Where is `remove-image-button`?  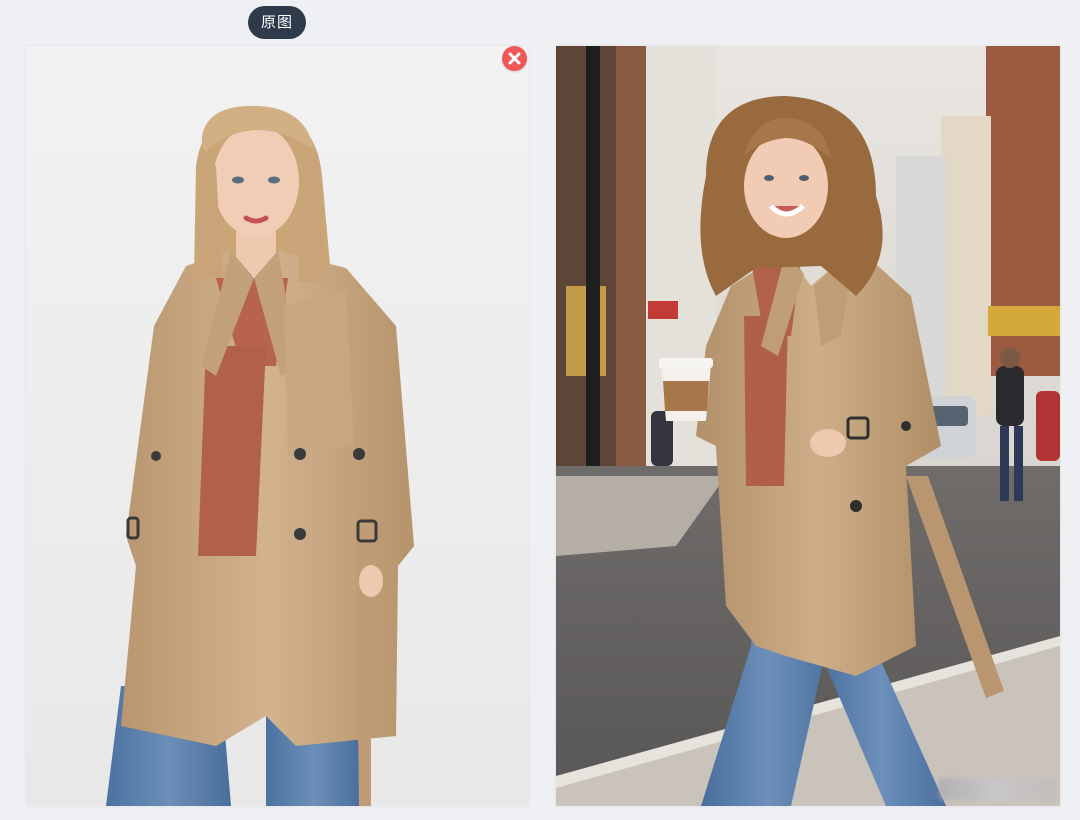
remove-image-button is located at coordinates (514, 58).